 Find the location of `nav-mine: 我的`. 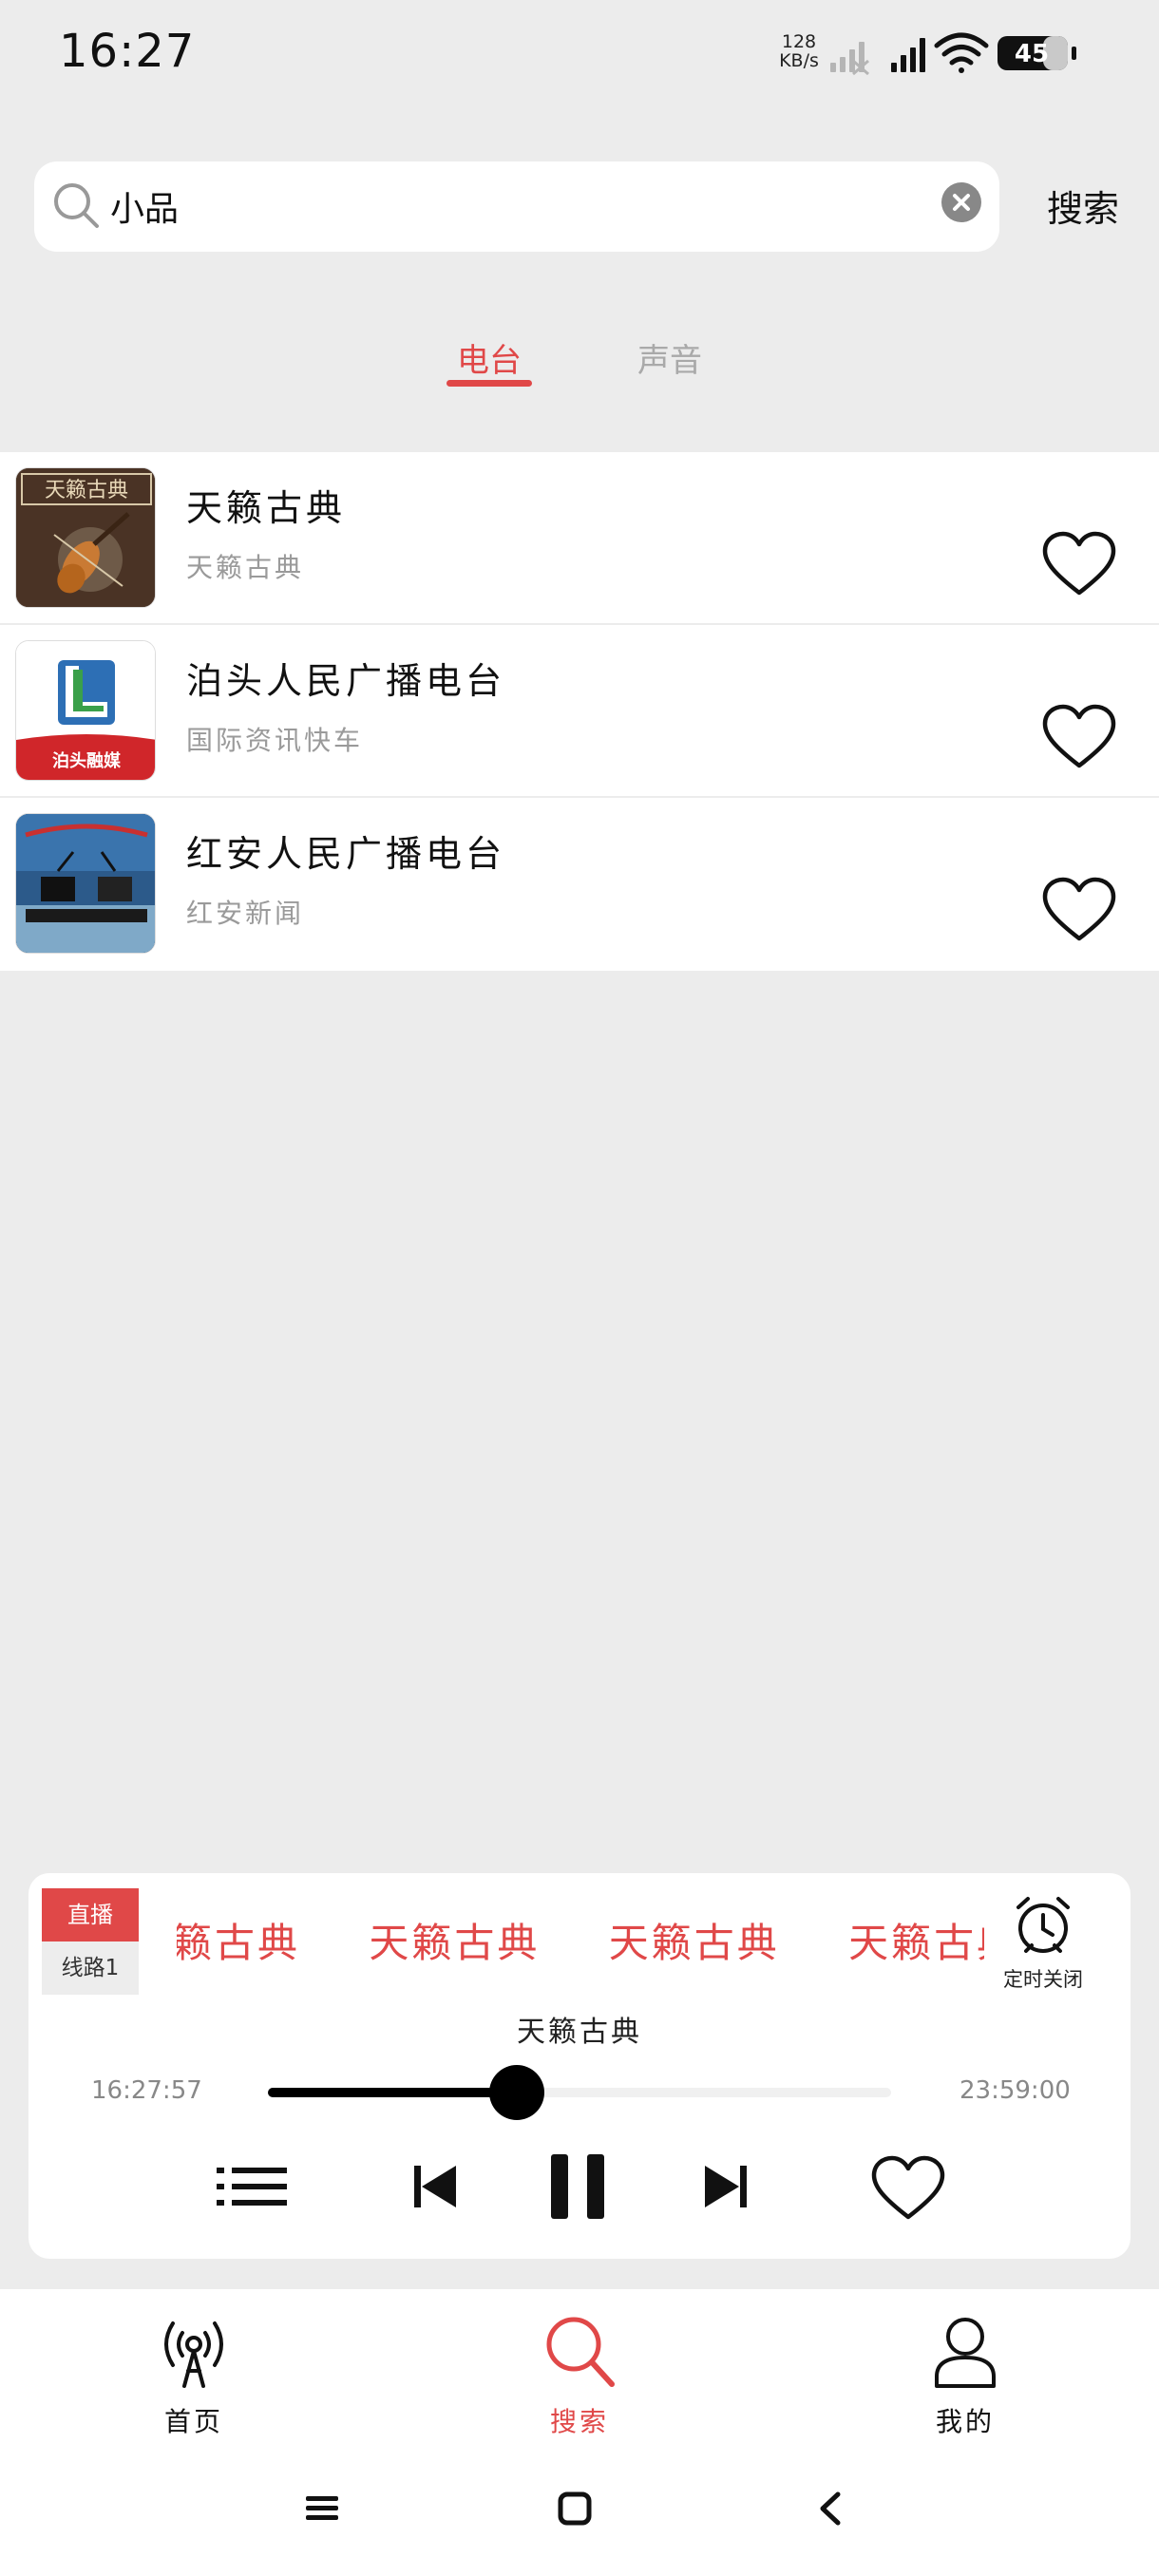

nav-mine: 我的 is located at coordinates (965, 2375).